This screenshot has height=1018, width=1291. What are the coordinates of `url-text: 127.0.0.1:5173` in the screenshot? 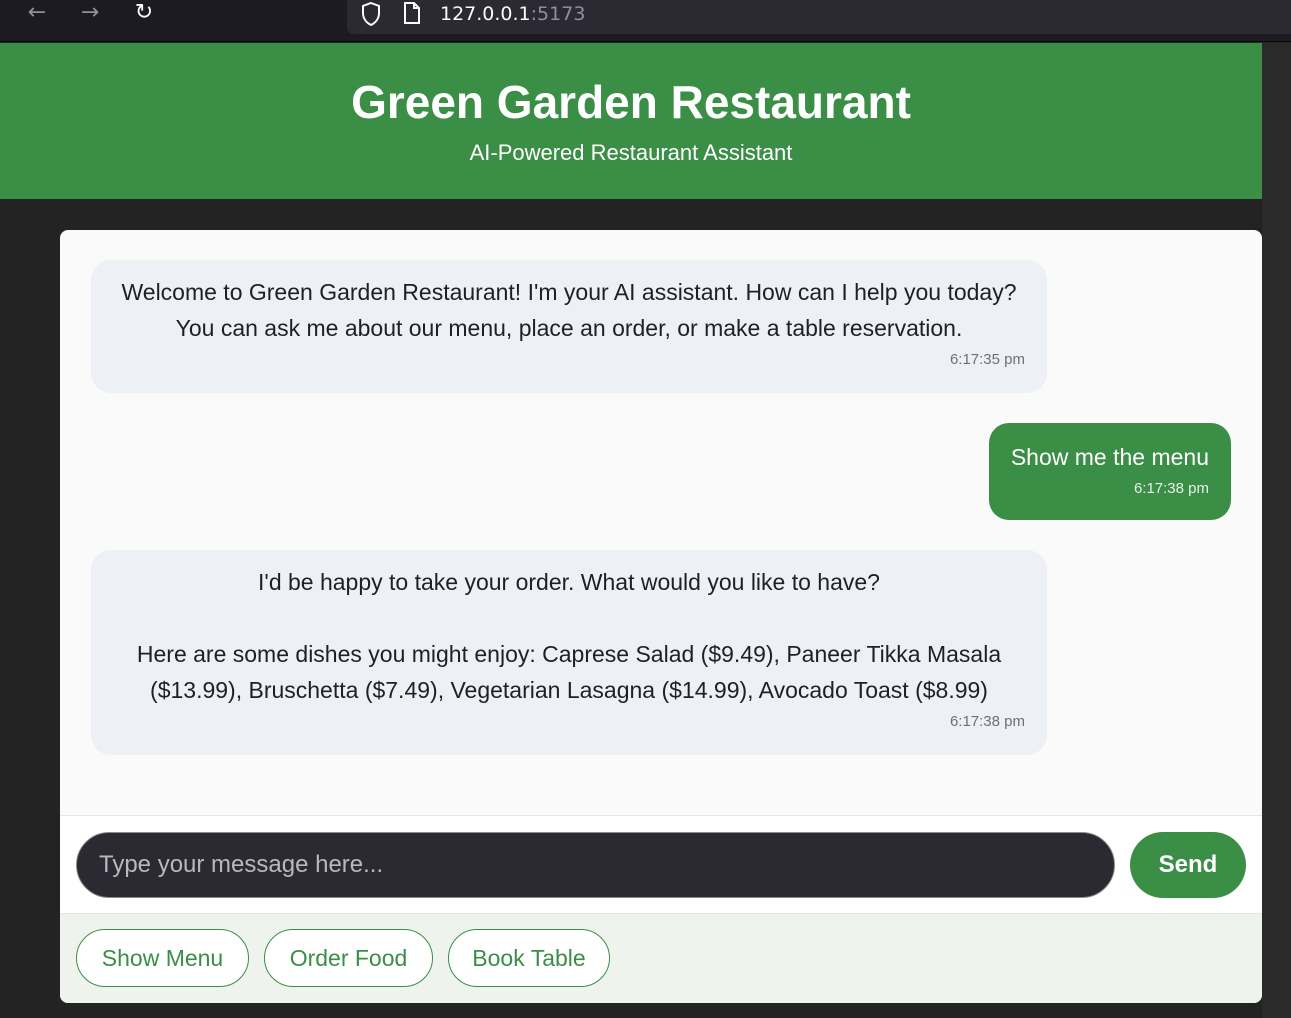 It's located at (512, 14).